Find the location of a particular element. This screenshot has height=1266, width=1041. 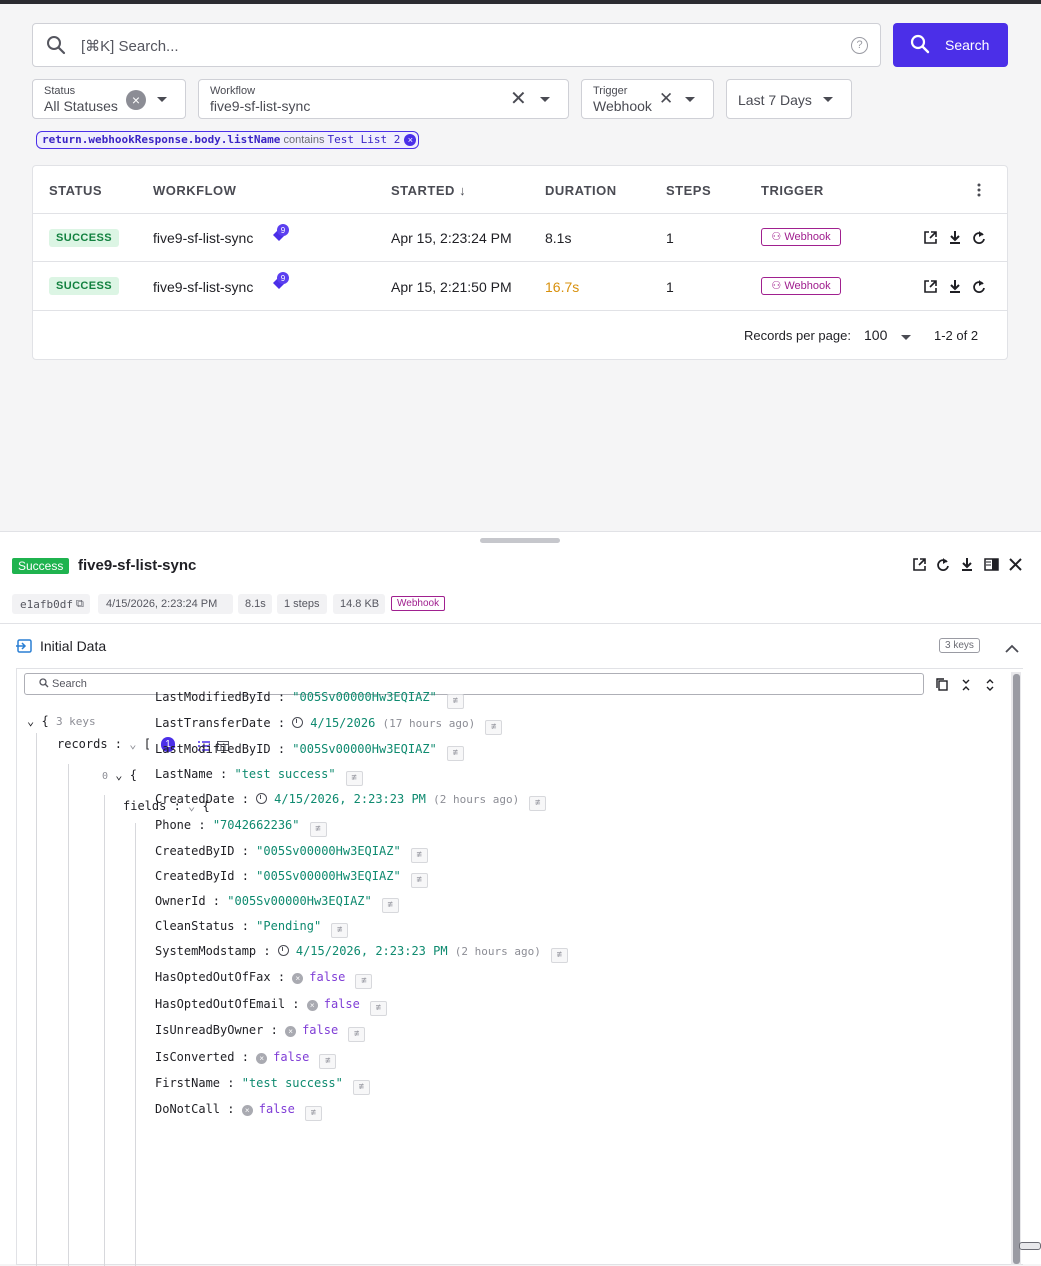

search-input: [⌘K] Search... ? is located at coordinates (456, 45).